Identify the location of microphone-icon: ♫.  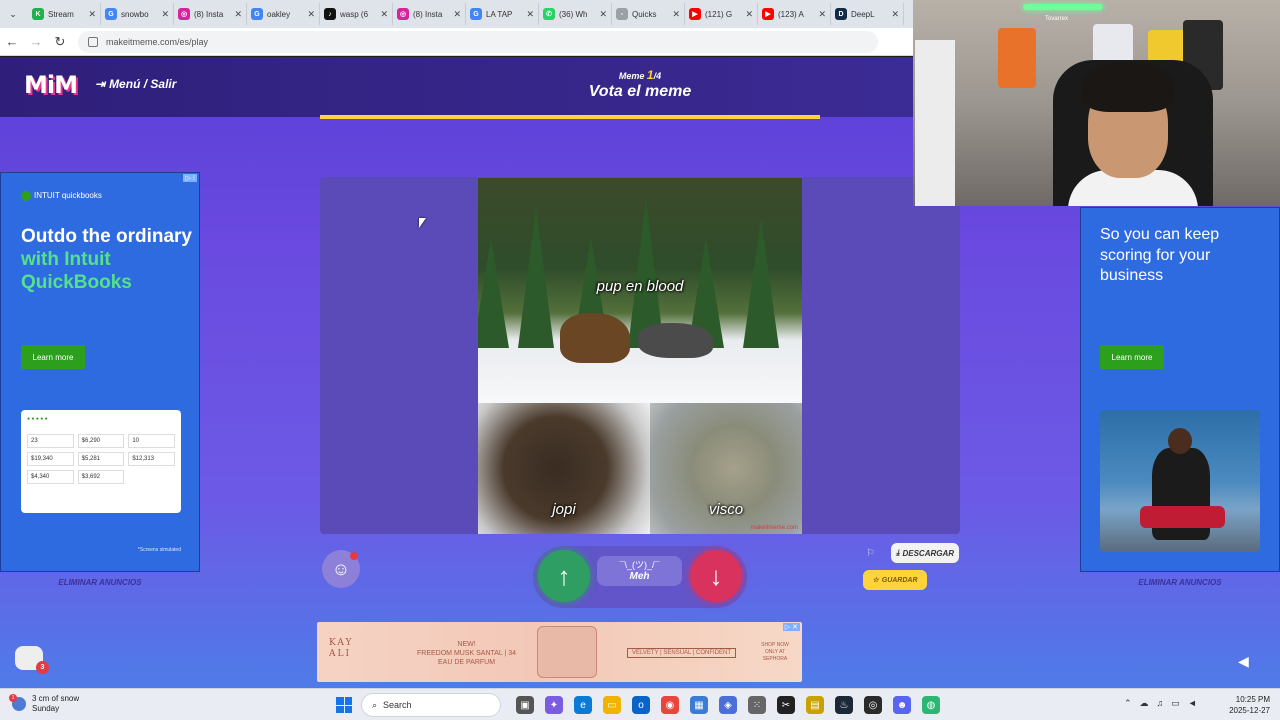
(1160, 703).